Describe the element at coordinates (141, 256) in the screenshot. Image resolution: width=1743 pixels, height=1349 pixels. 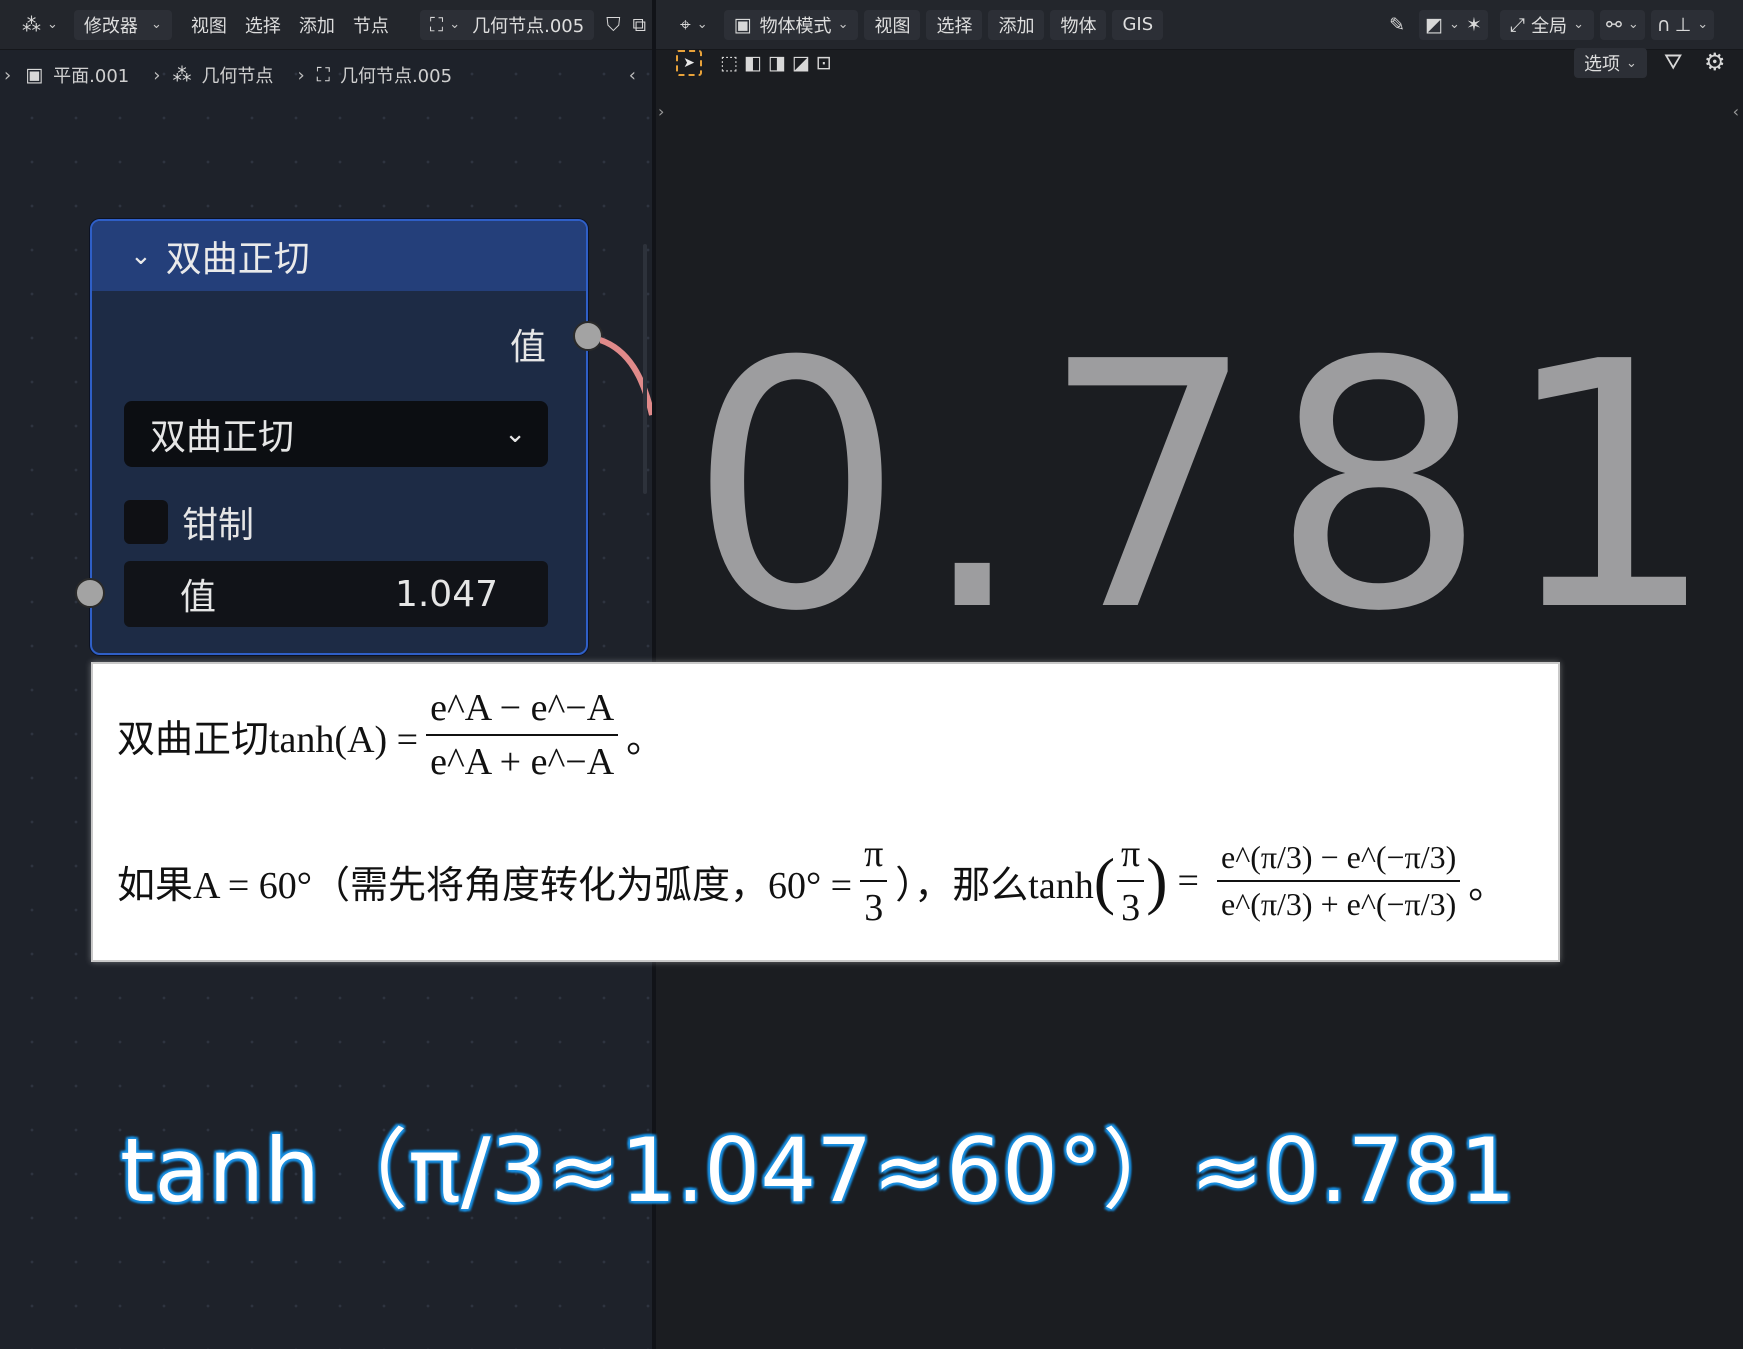
I see `collapse-chevron-icon: ⌄` at that location.